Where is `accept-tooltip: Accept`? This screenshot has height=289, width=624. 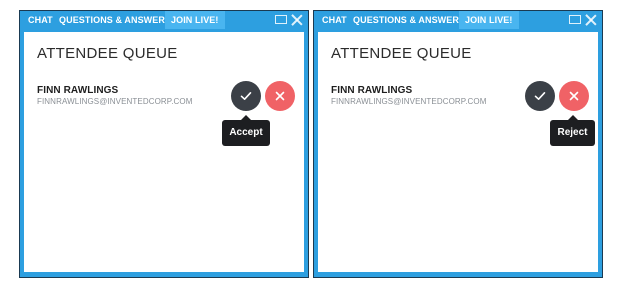 accept-tooltip: Accept is located at coordinates (246, 130).